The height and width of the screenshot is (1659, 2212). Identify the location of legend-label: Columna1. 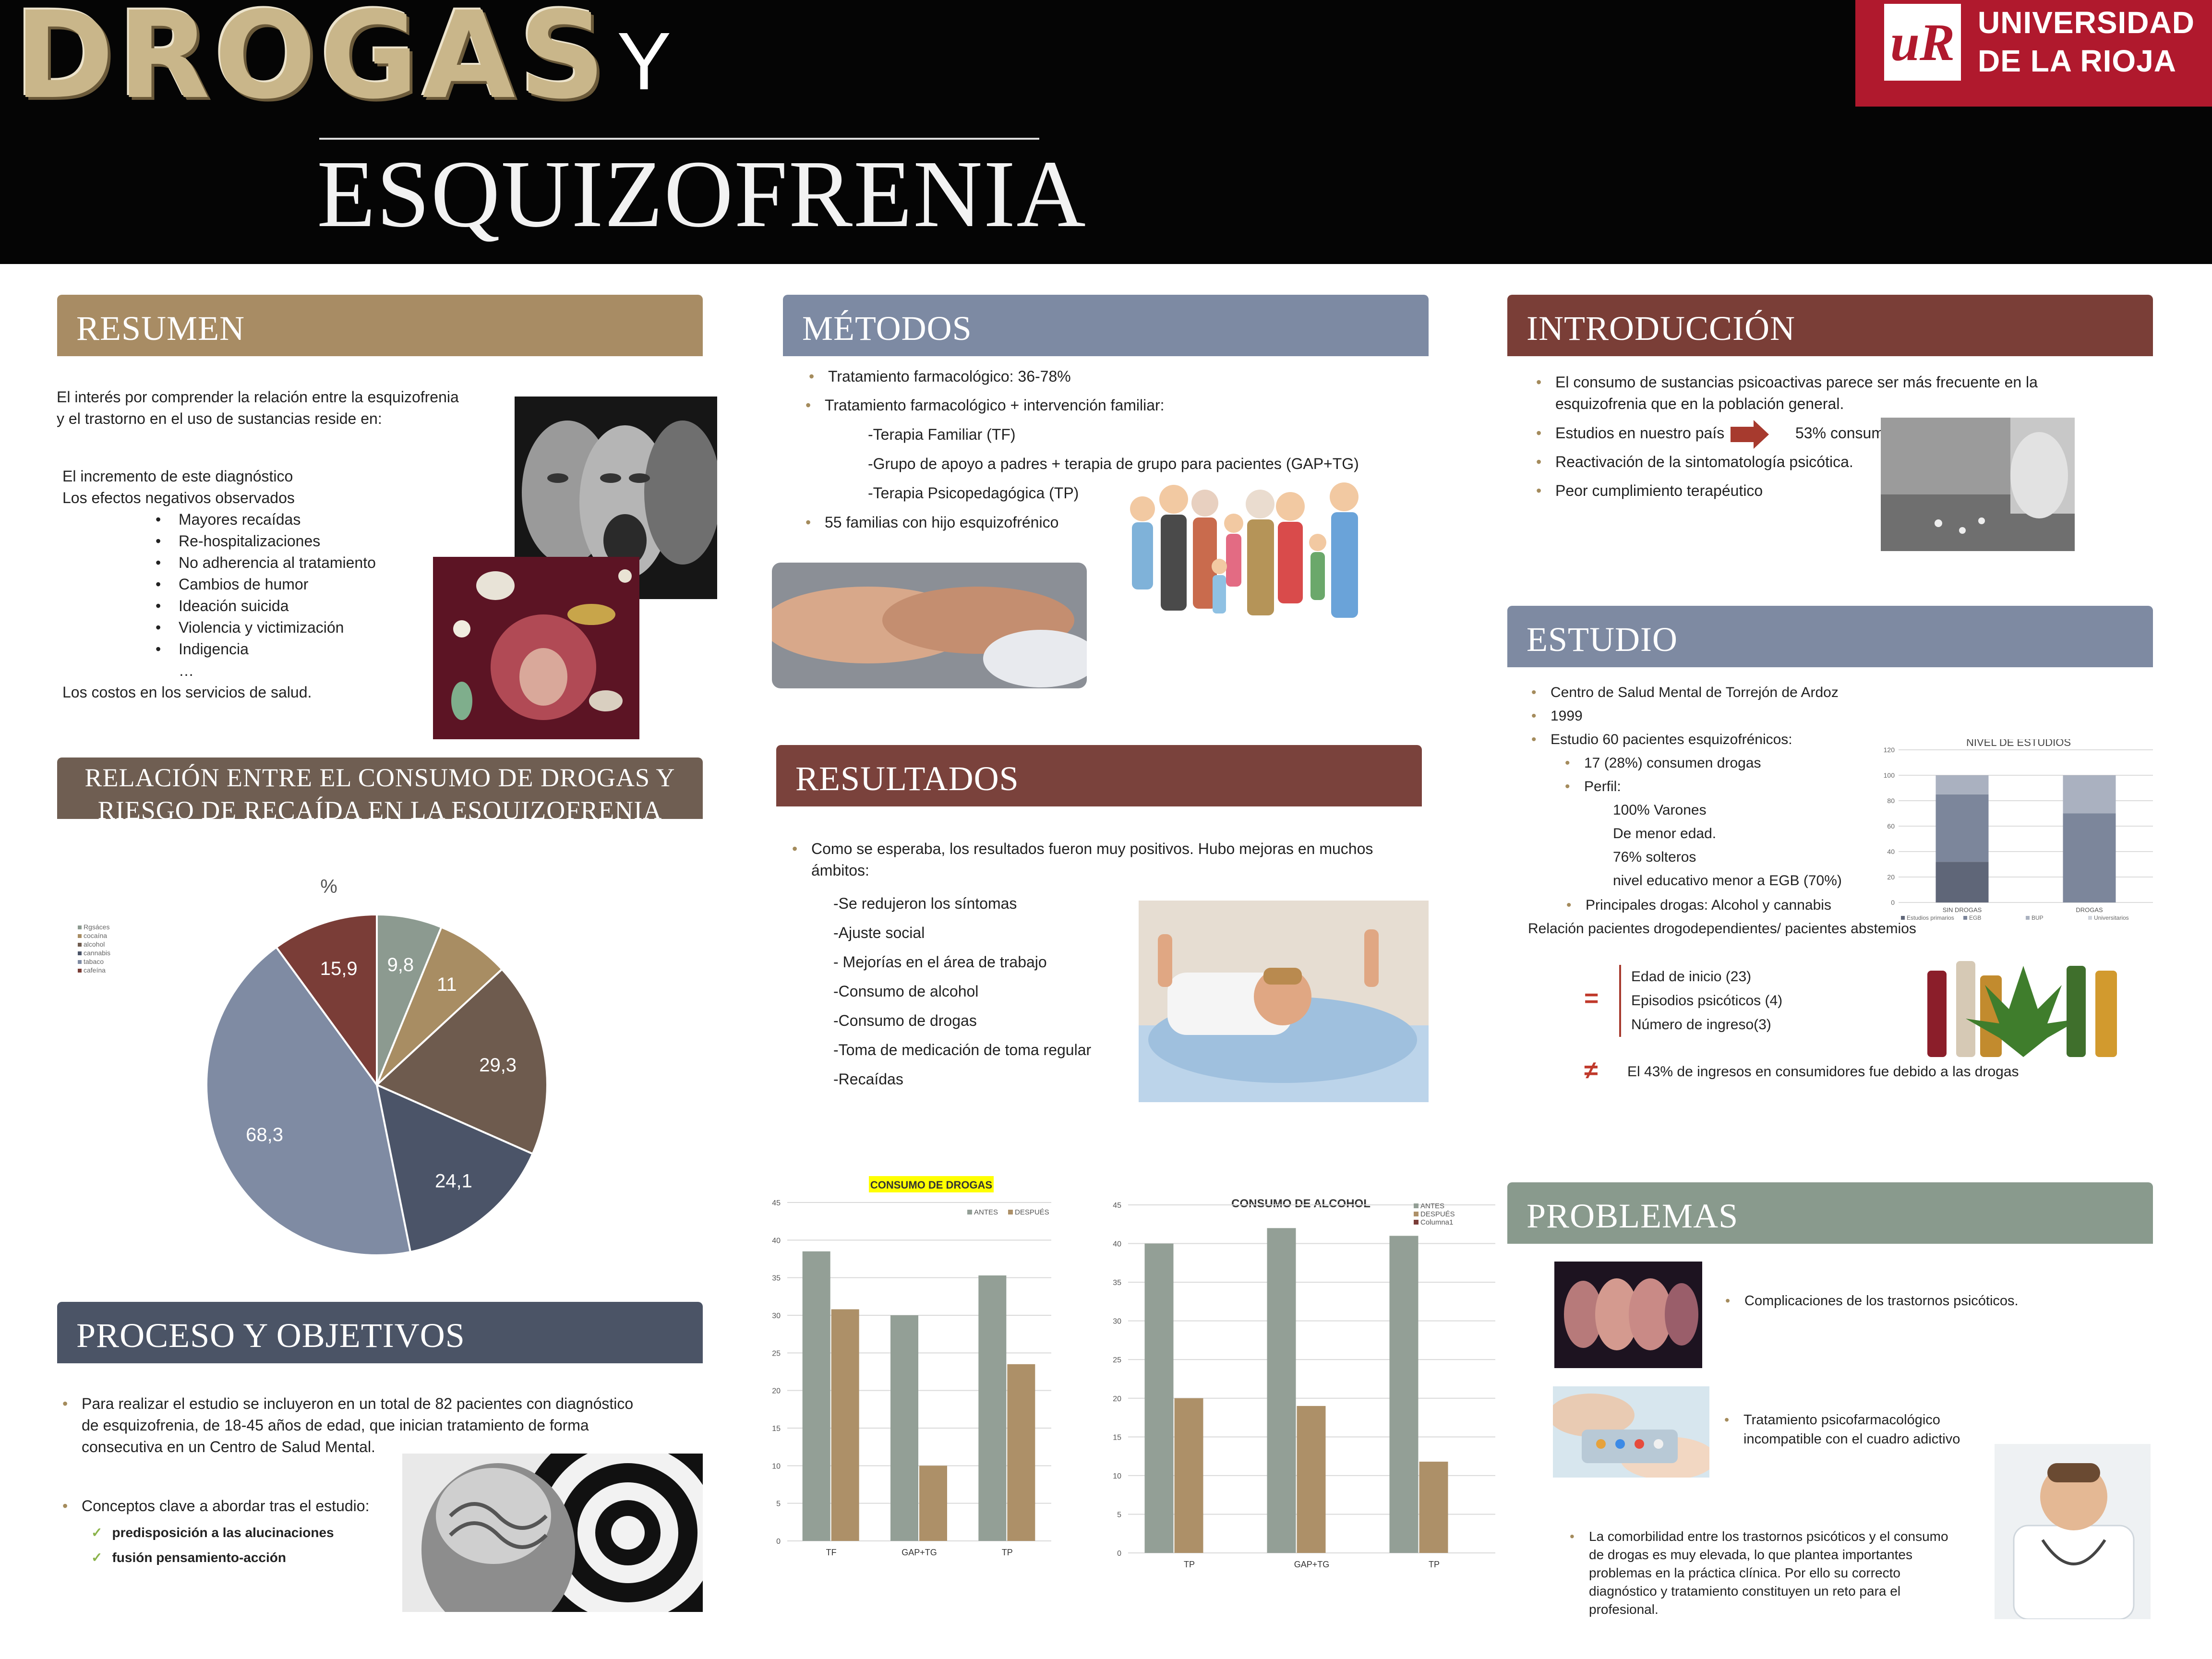
(1436, 1222).